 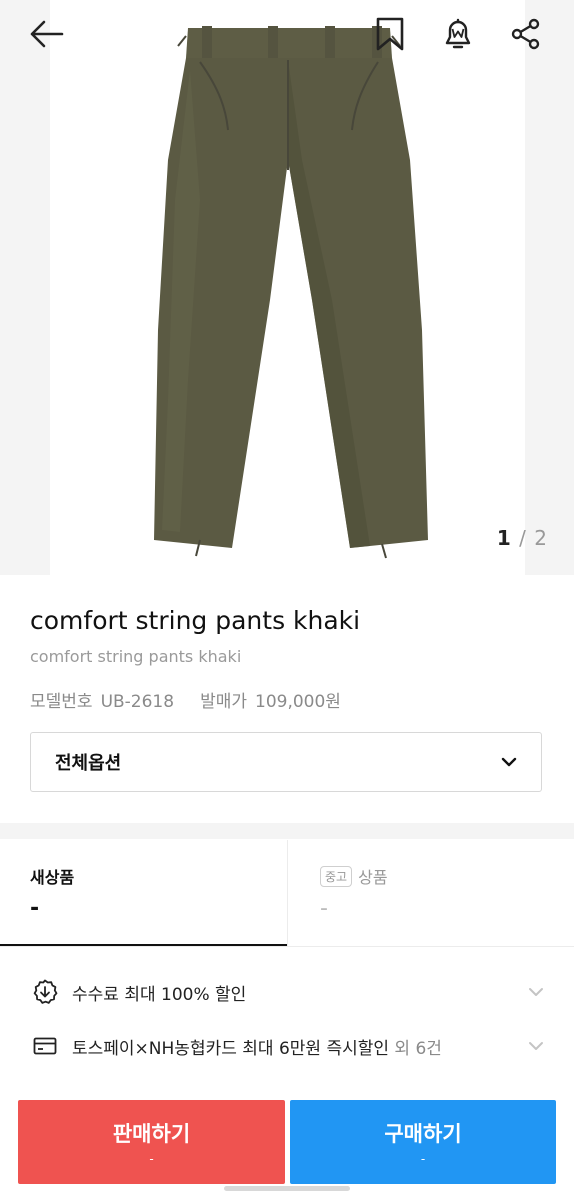 I want to click on tab-new-price: -, so click(x=35, y=908).